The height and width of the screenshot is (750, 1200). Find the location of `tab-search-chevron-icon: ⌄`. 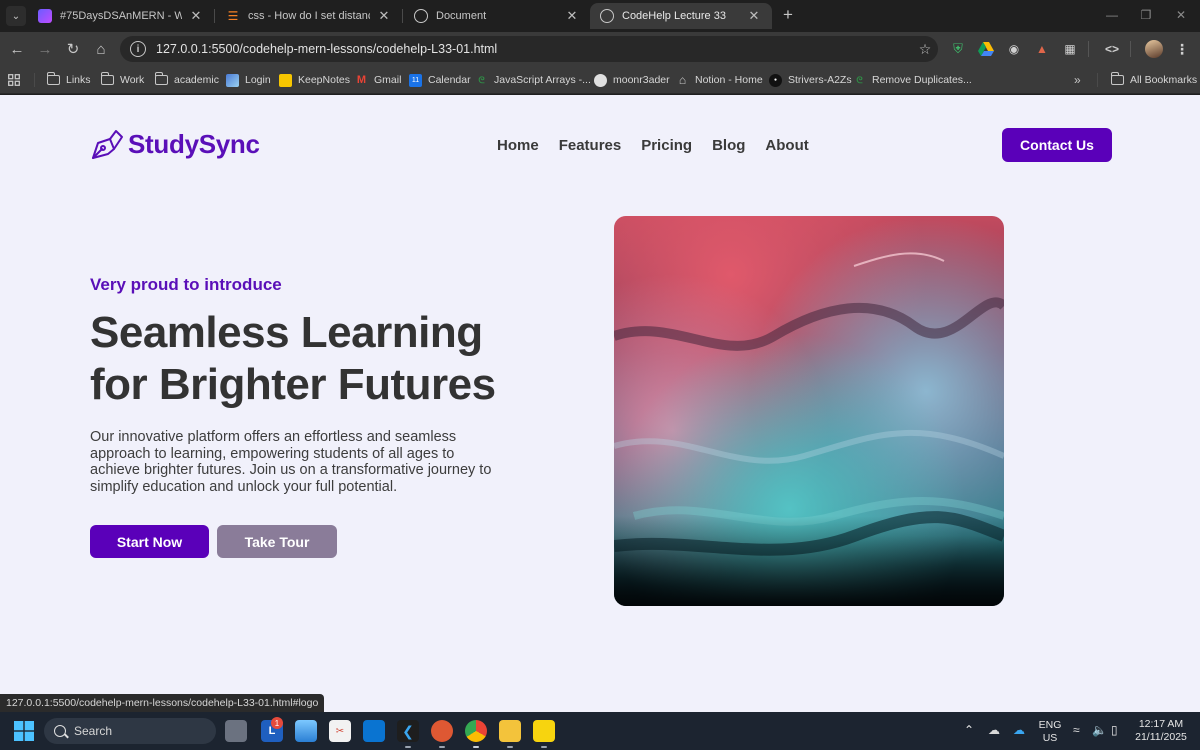

tab-search-chevron-icon: ⌄ is located at coordinates (16, 16).